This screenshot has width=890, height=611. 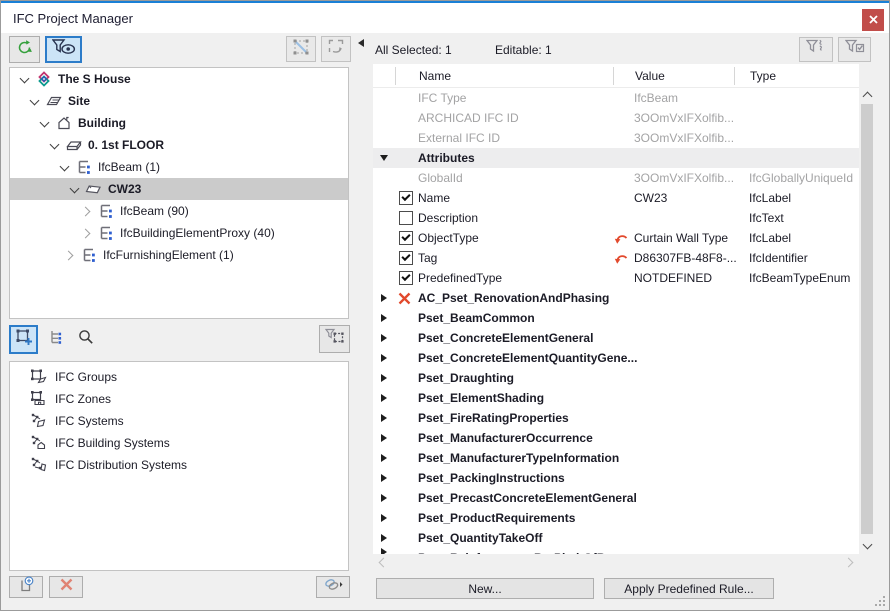 What do you see at coordinates (616, 278) in the screenshot?
I see `table-row: PredefinedType NOTDEFINED IfcBeamTypeEnum` at bounding box center [616, 278].